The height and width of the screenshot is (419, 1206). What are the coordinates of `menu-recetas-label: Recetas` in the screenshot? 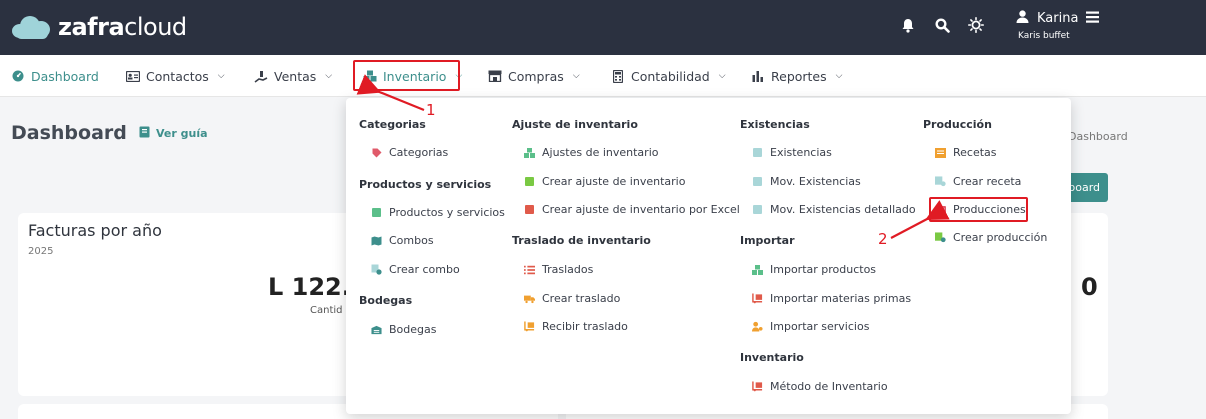 It's located at (975, 152).